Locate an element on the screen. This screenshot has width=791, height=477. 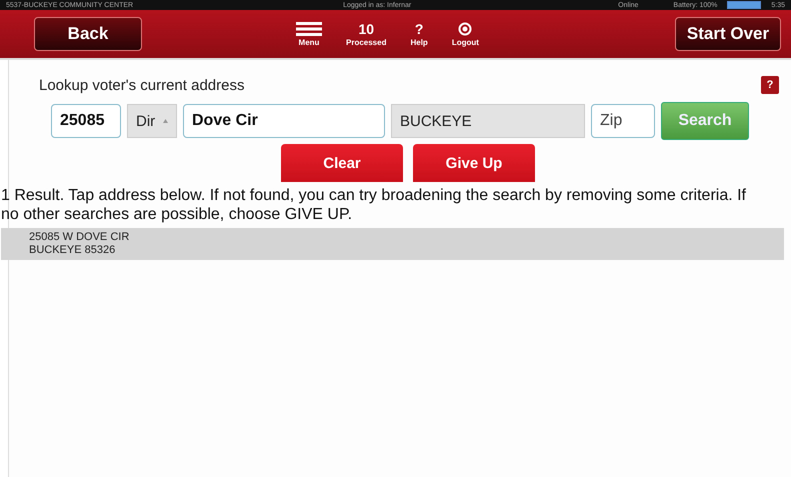
street-field: Dove Cir is located at coordinates (284, 121).